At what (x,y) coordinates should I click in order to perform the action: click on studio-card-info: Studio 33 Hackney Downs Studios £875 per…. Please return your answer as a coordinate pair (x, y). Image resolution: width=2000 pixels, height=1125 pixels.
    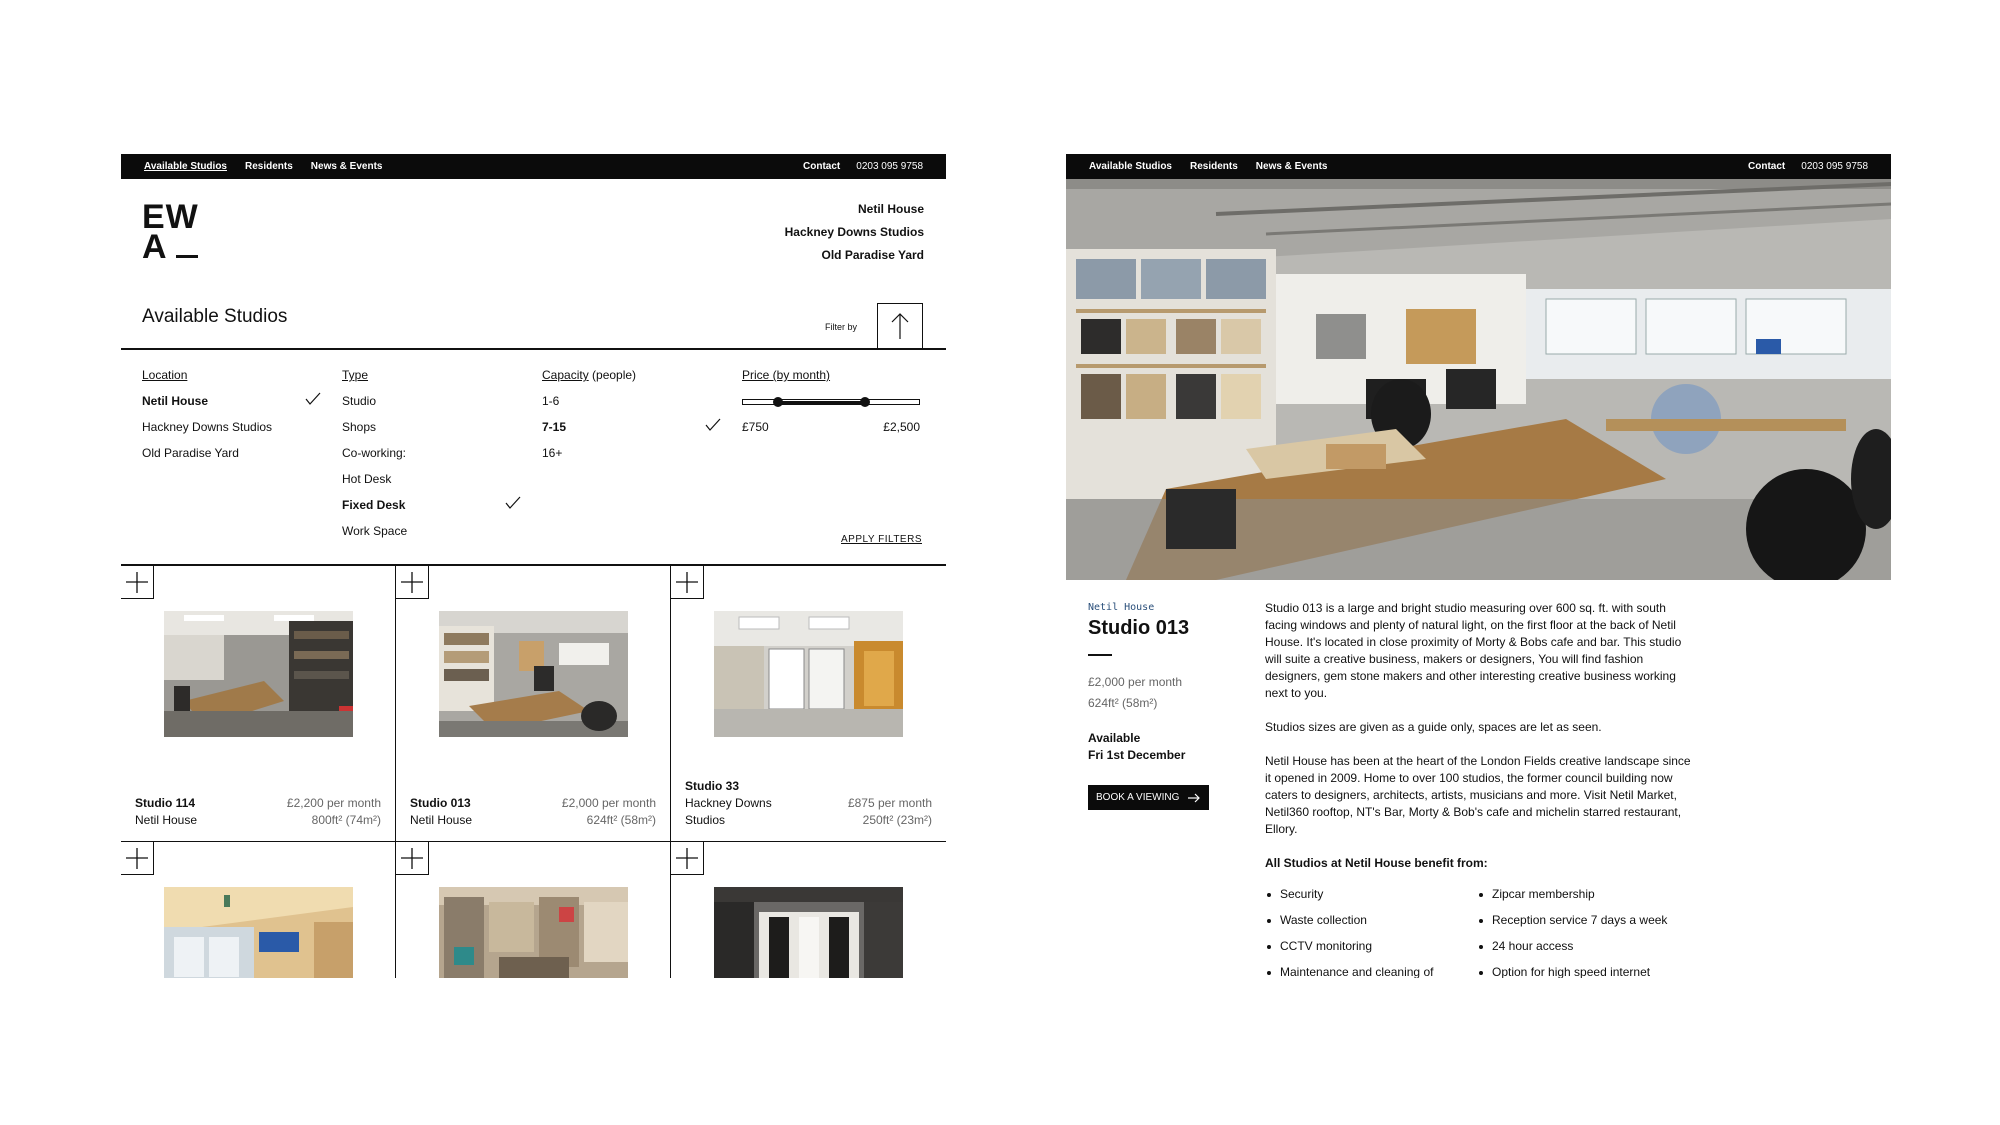
    Looking at the image, I should click on (808, 803).